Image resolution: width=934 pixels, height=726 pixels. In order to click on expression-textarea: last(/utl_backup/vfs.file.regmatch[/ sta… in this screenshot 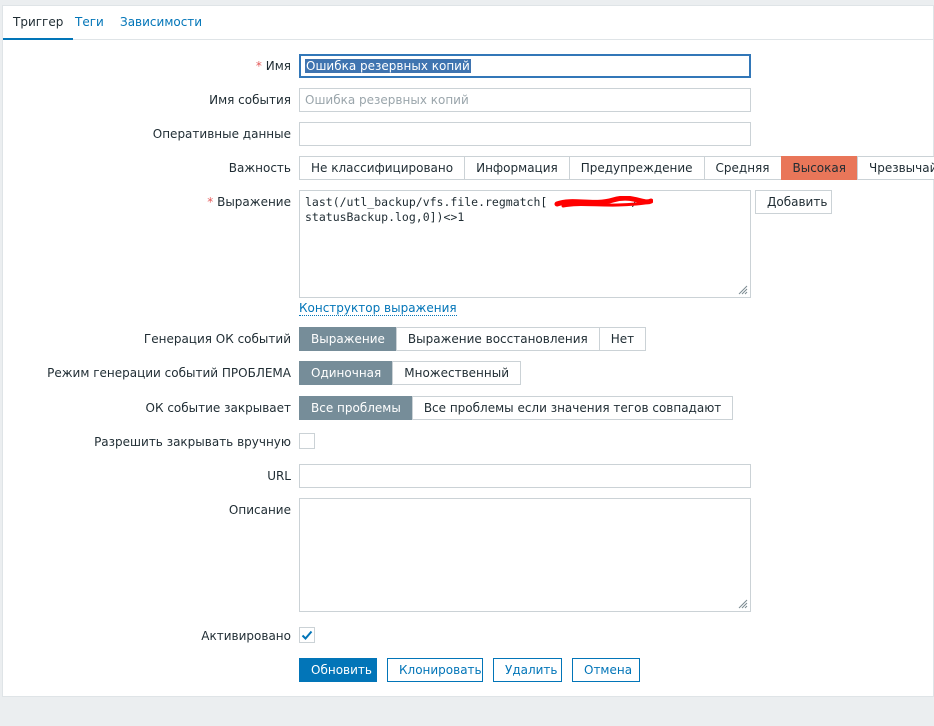, I will do `click(525, 244)`.